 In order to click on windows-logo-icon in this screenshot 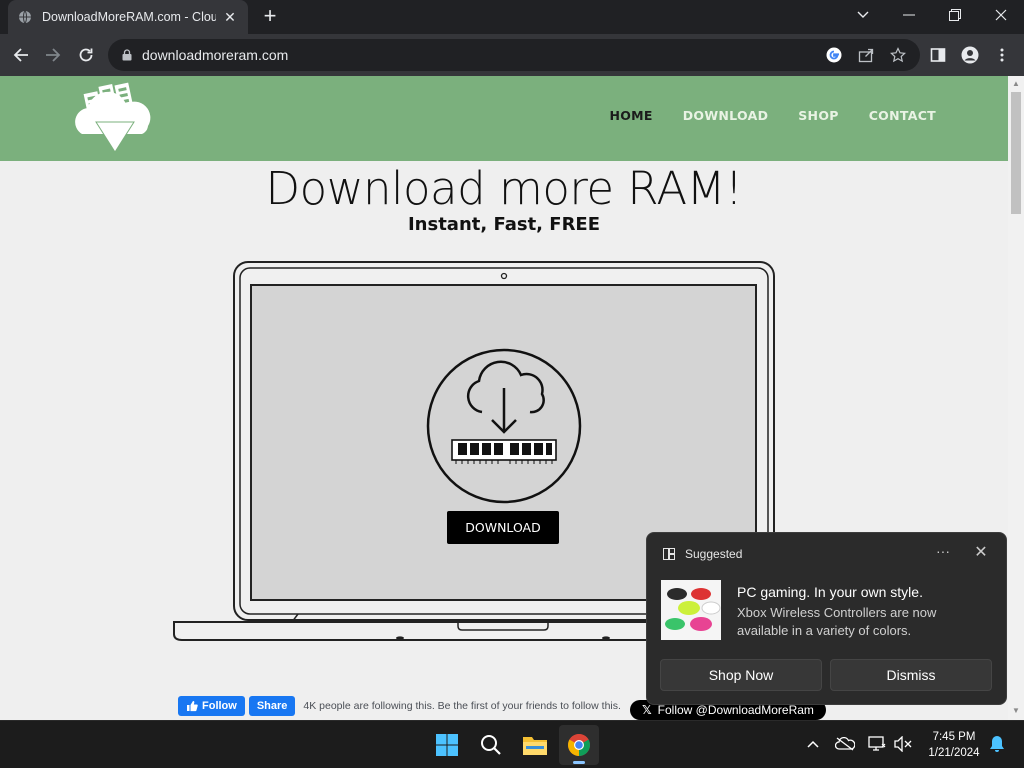, I will do `click(447, 745)`.